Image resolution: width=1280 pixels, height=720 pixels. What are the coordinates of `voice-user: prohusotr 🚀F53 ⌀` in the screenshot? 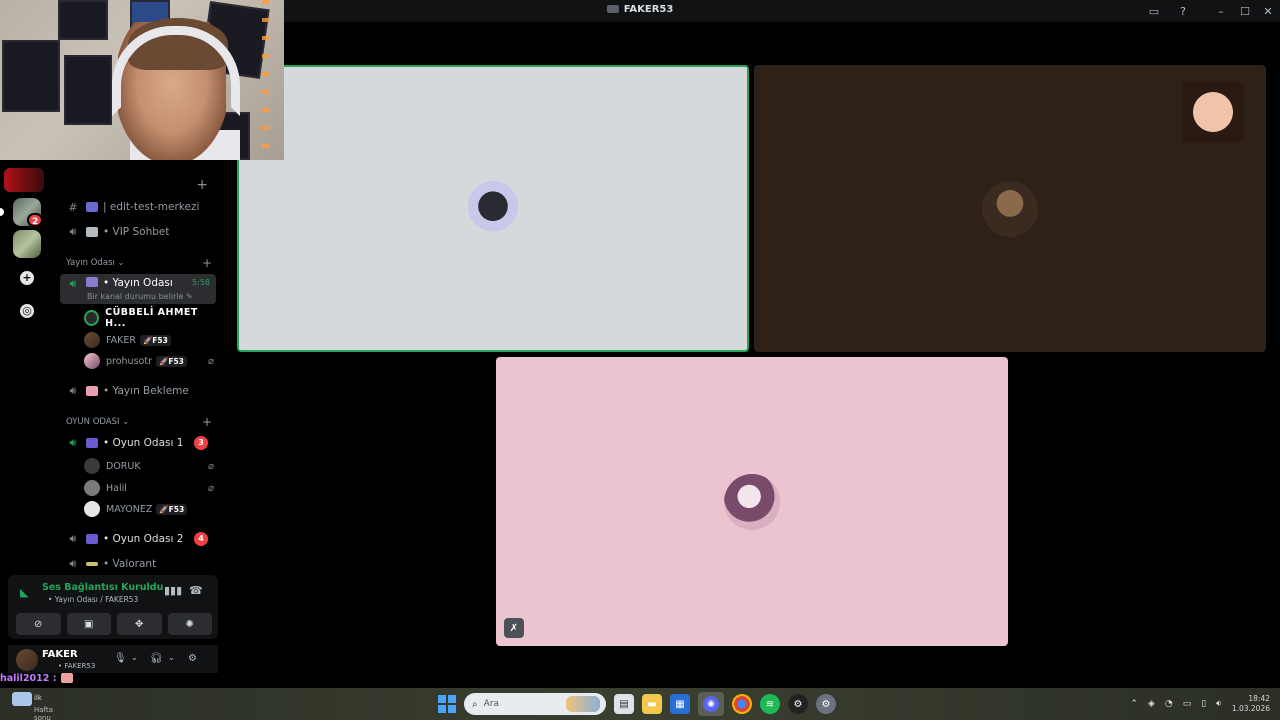 It's located at (149, 361).